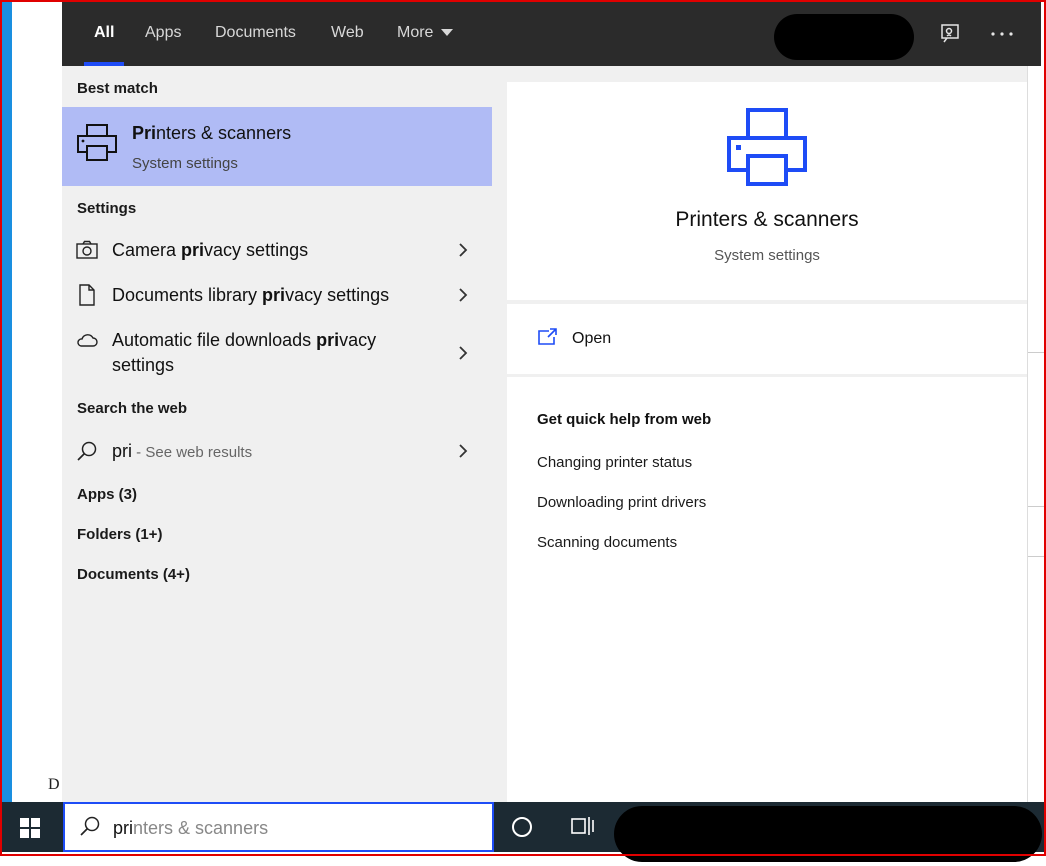 The width and height of the screenshot is (1046, 866). Describe the element at coordinates (277, 146) in the screenshot. I see `best-match-result: Printers & scanners System settings` at that location.